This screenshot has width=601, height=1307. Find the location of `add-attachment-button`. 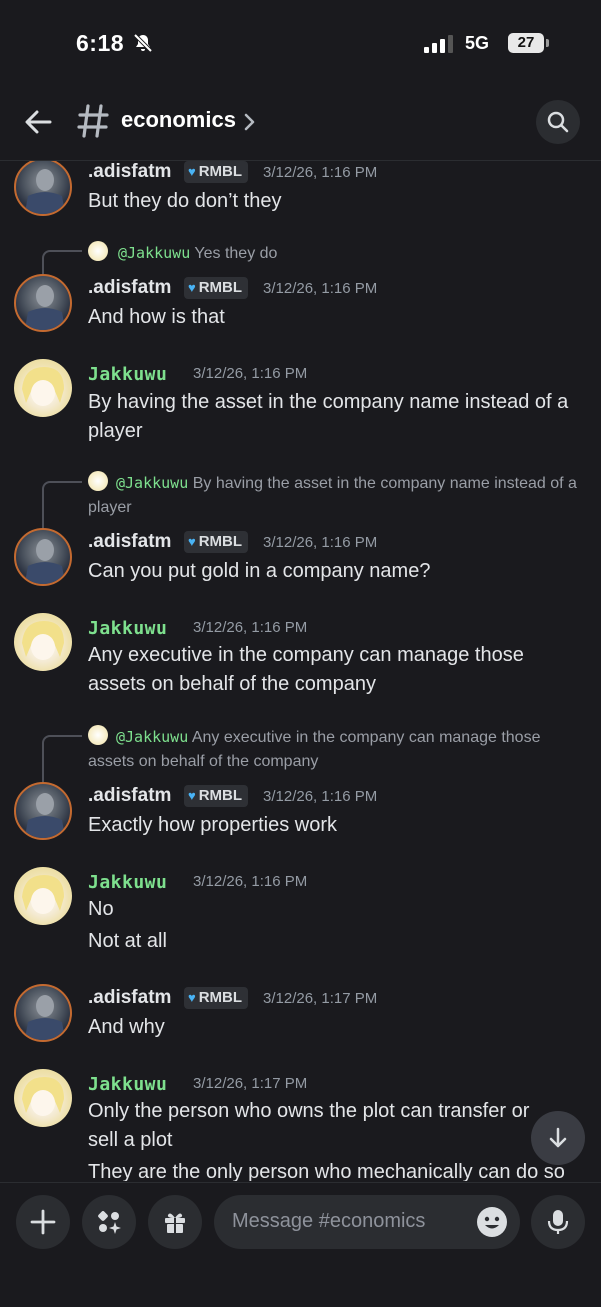

add-attachment-button is located at coordinates (43, 1222).